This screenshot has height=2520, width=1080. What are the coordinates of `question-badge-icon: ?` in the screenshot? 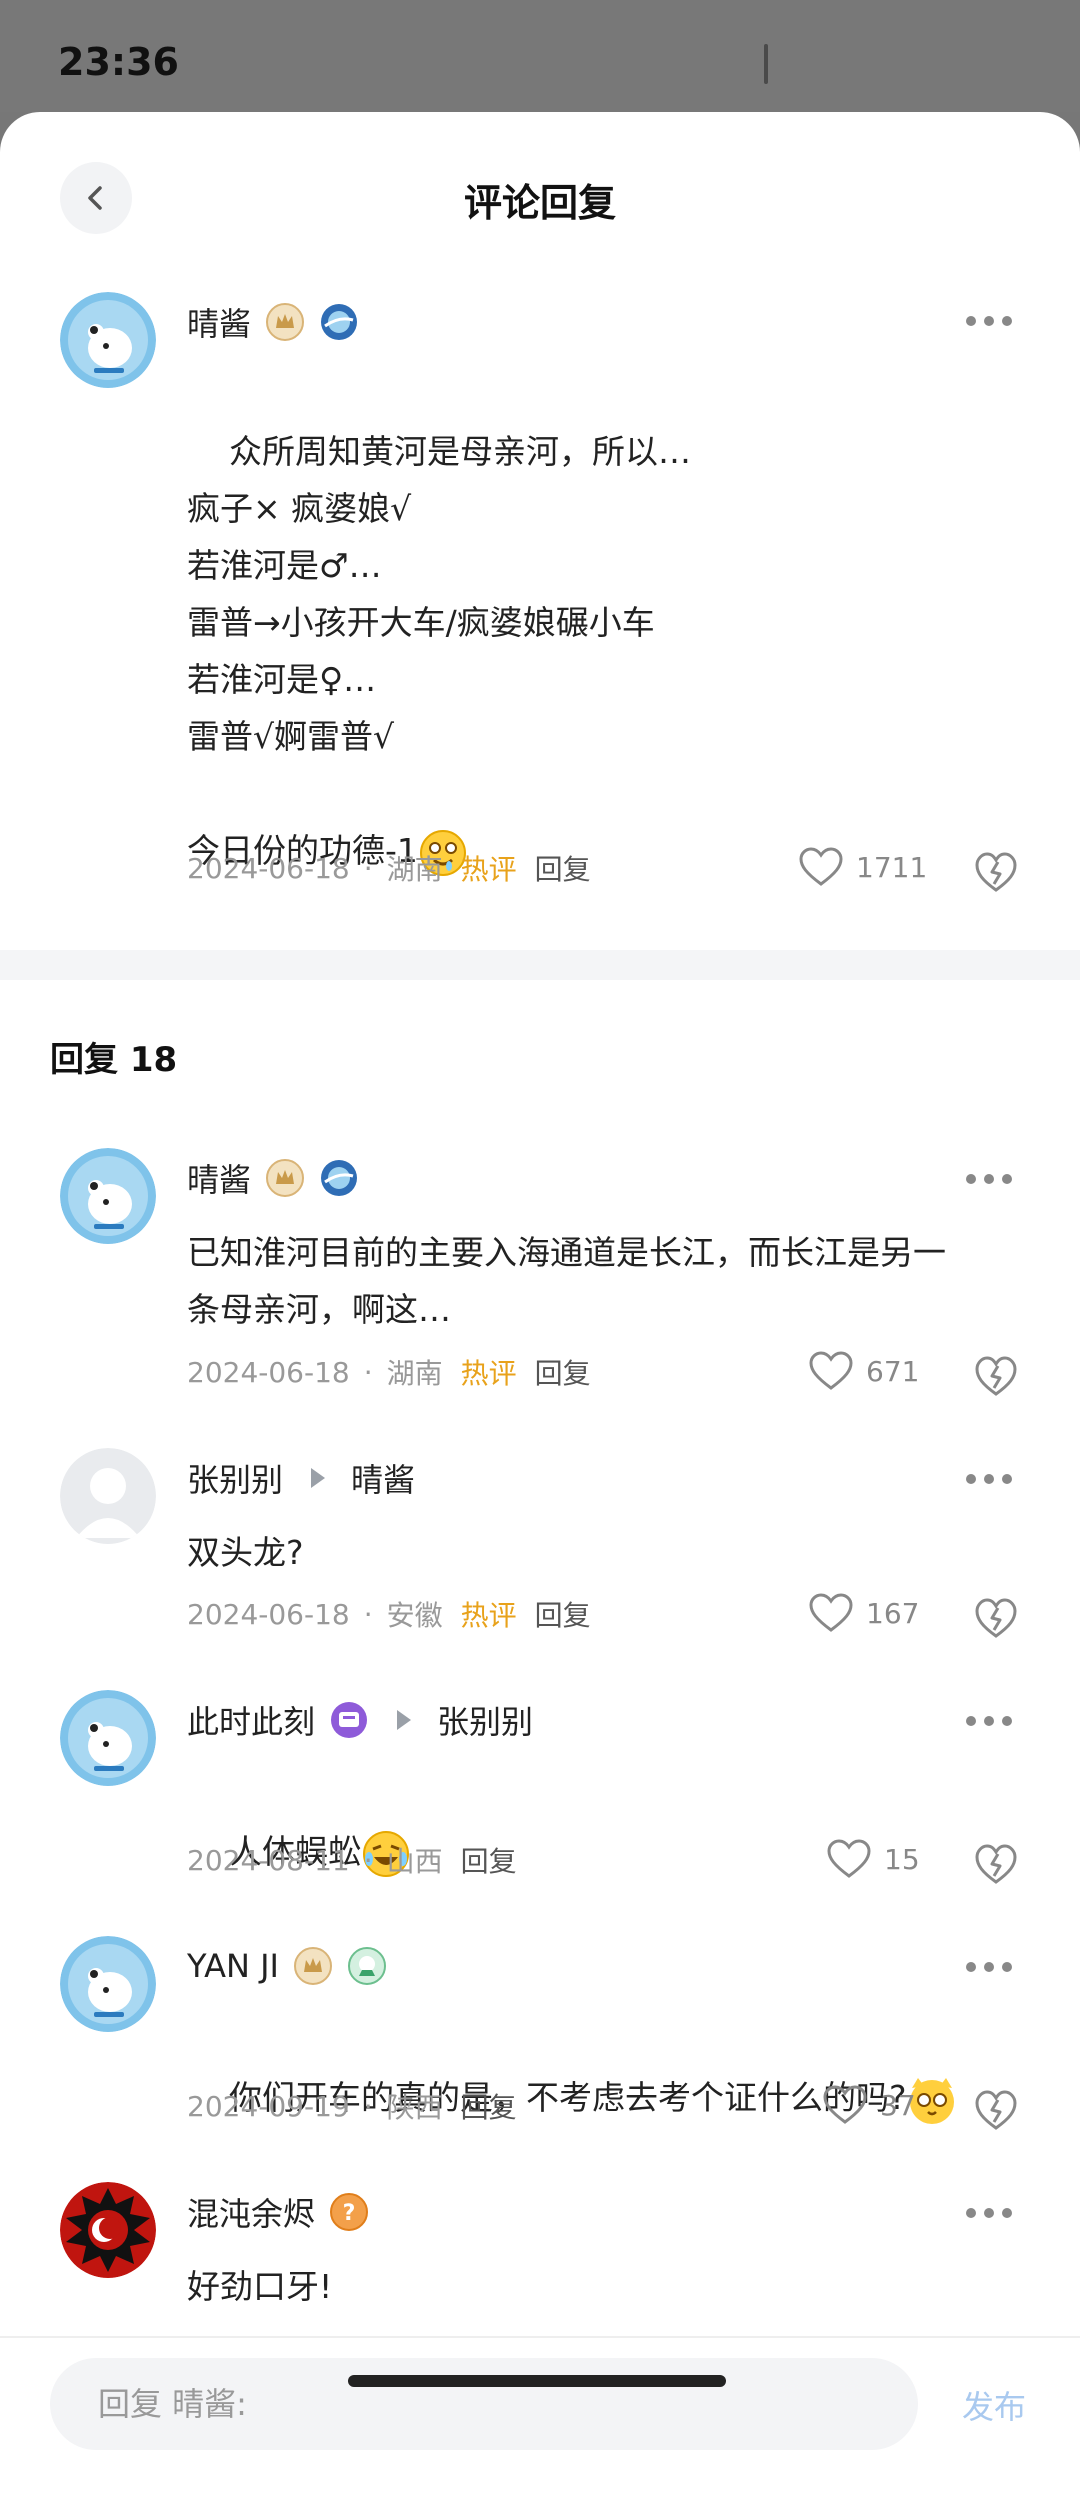 It's located at (349, 2212).